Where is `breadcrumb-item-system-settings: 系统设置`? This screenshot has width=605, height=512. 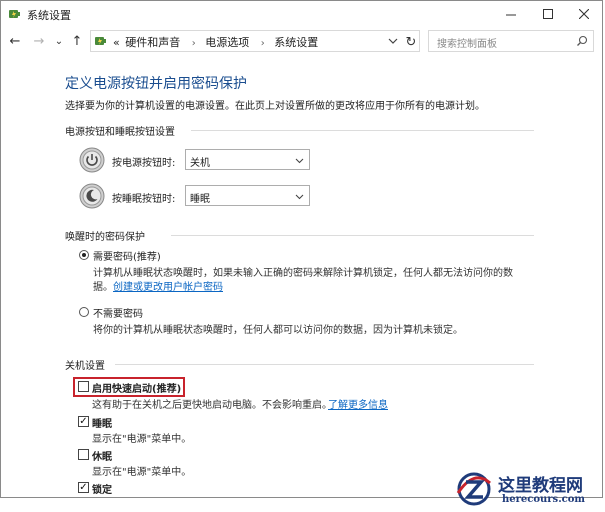
breadcrumb-item-system-settings: 系统设置 is located at coordinates (296, 42).